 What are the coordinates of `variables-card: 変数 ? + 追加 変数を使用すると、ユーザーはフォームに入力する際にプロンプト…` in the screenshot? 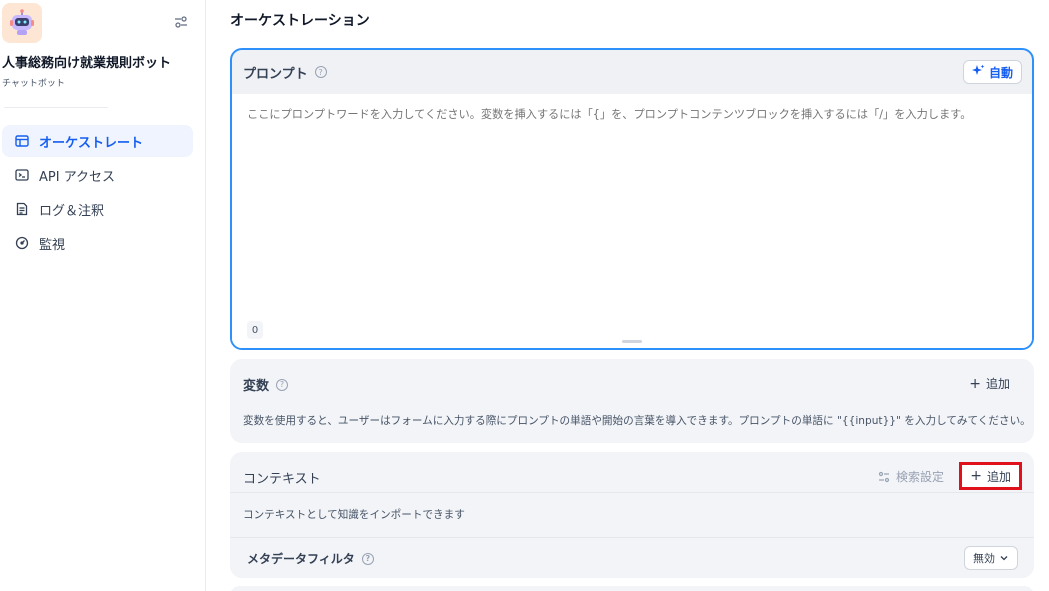 It's located at (632, 401).